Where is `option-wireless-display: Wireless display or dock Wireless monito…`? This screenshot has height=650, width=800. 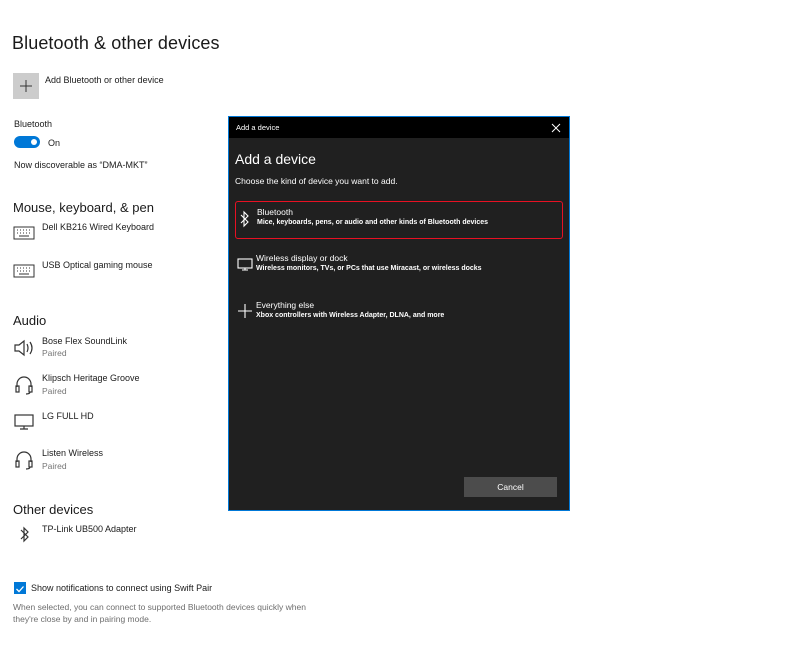 option-wireless-display: Wireless display or dock Wireless monito… is located at coordinates (399, 267).